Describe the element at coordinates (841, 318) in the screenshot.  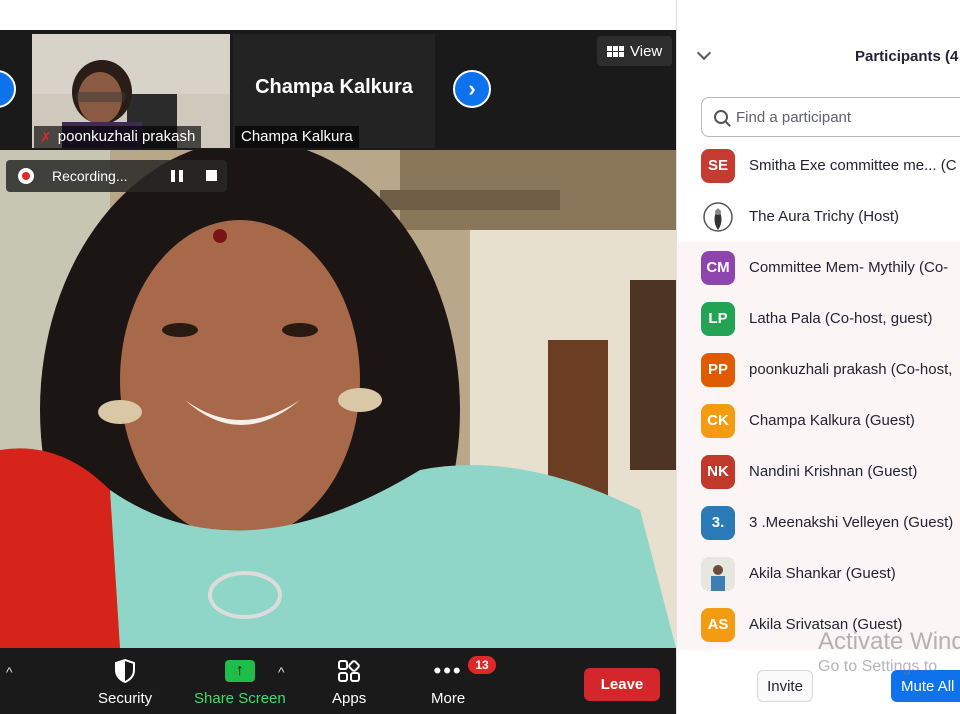
I see `participant-name: Latha Pala (Co-host, guest)` at that location.